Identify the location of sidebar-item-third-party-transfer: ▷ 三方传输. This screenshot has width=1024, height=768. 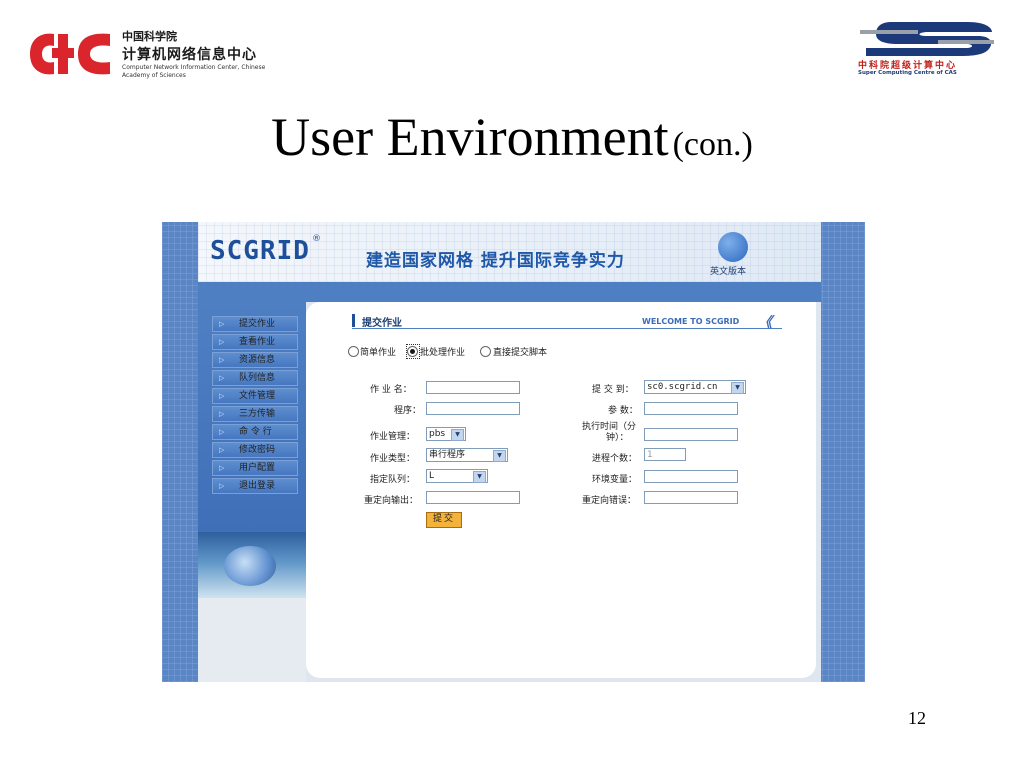
(255, 414).